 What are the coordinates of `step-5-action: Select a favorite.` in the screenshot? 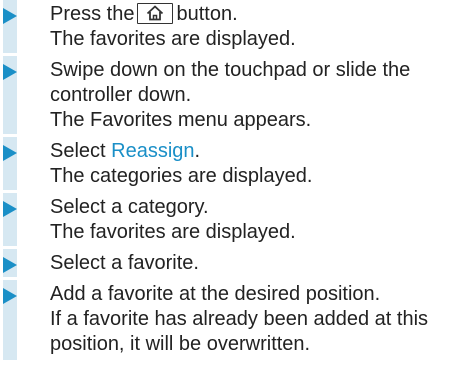 It's located at (124, 263).